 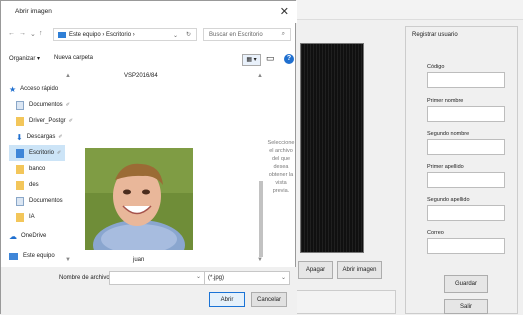 What do you see at coordinates (25, 217) in the screenshot?
I see `nav-item-ia: IA` at bounding box center [25, 217].